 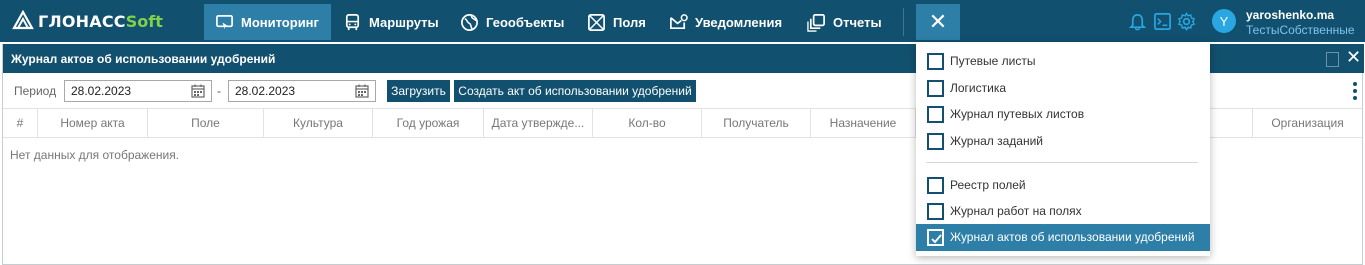 I want to click on nav-monitoring-label: Мониторинг, so click(x=280, y=22).